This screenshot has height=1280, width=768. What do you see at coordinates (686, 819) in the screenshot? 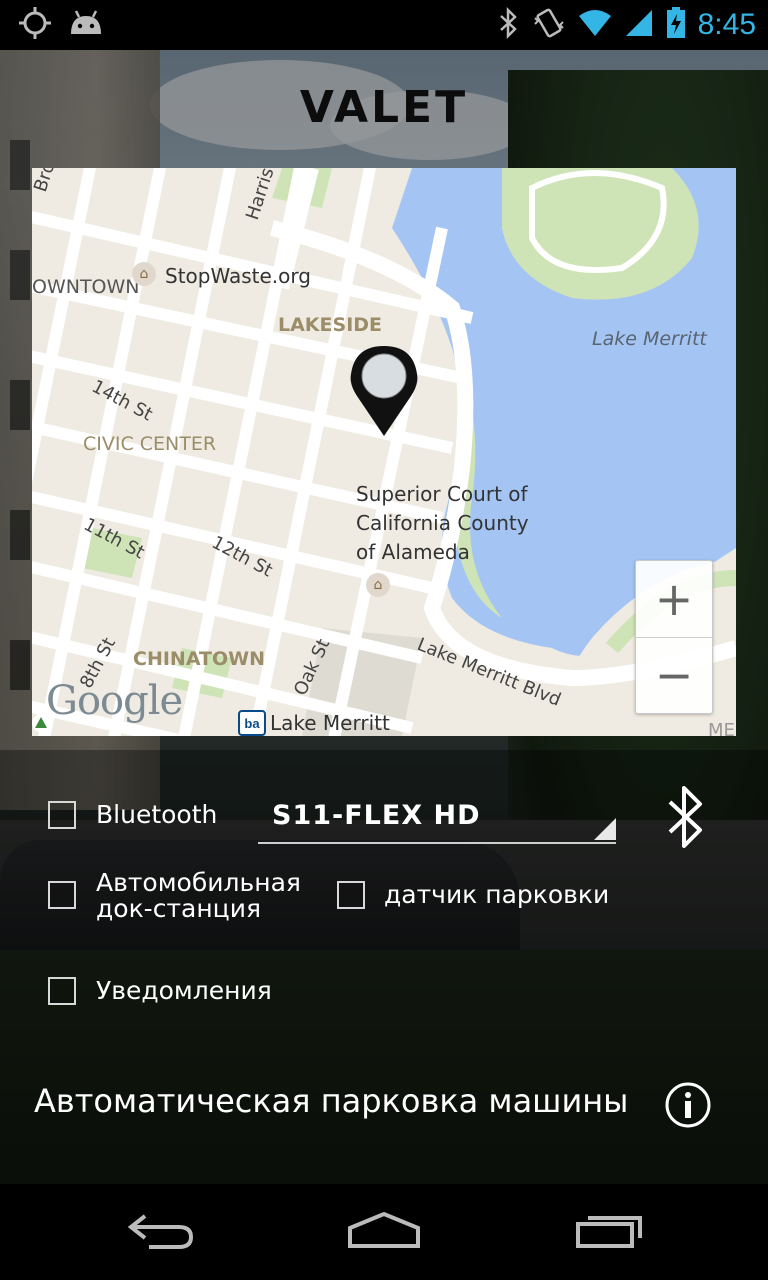
I see `bluetooth-pair-icon` at bounding box center [686, 819].